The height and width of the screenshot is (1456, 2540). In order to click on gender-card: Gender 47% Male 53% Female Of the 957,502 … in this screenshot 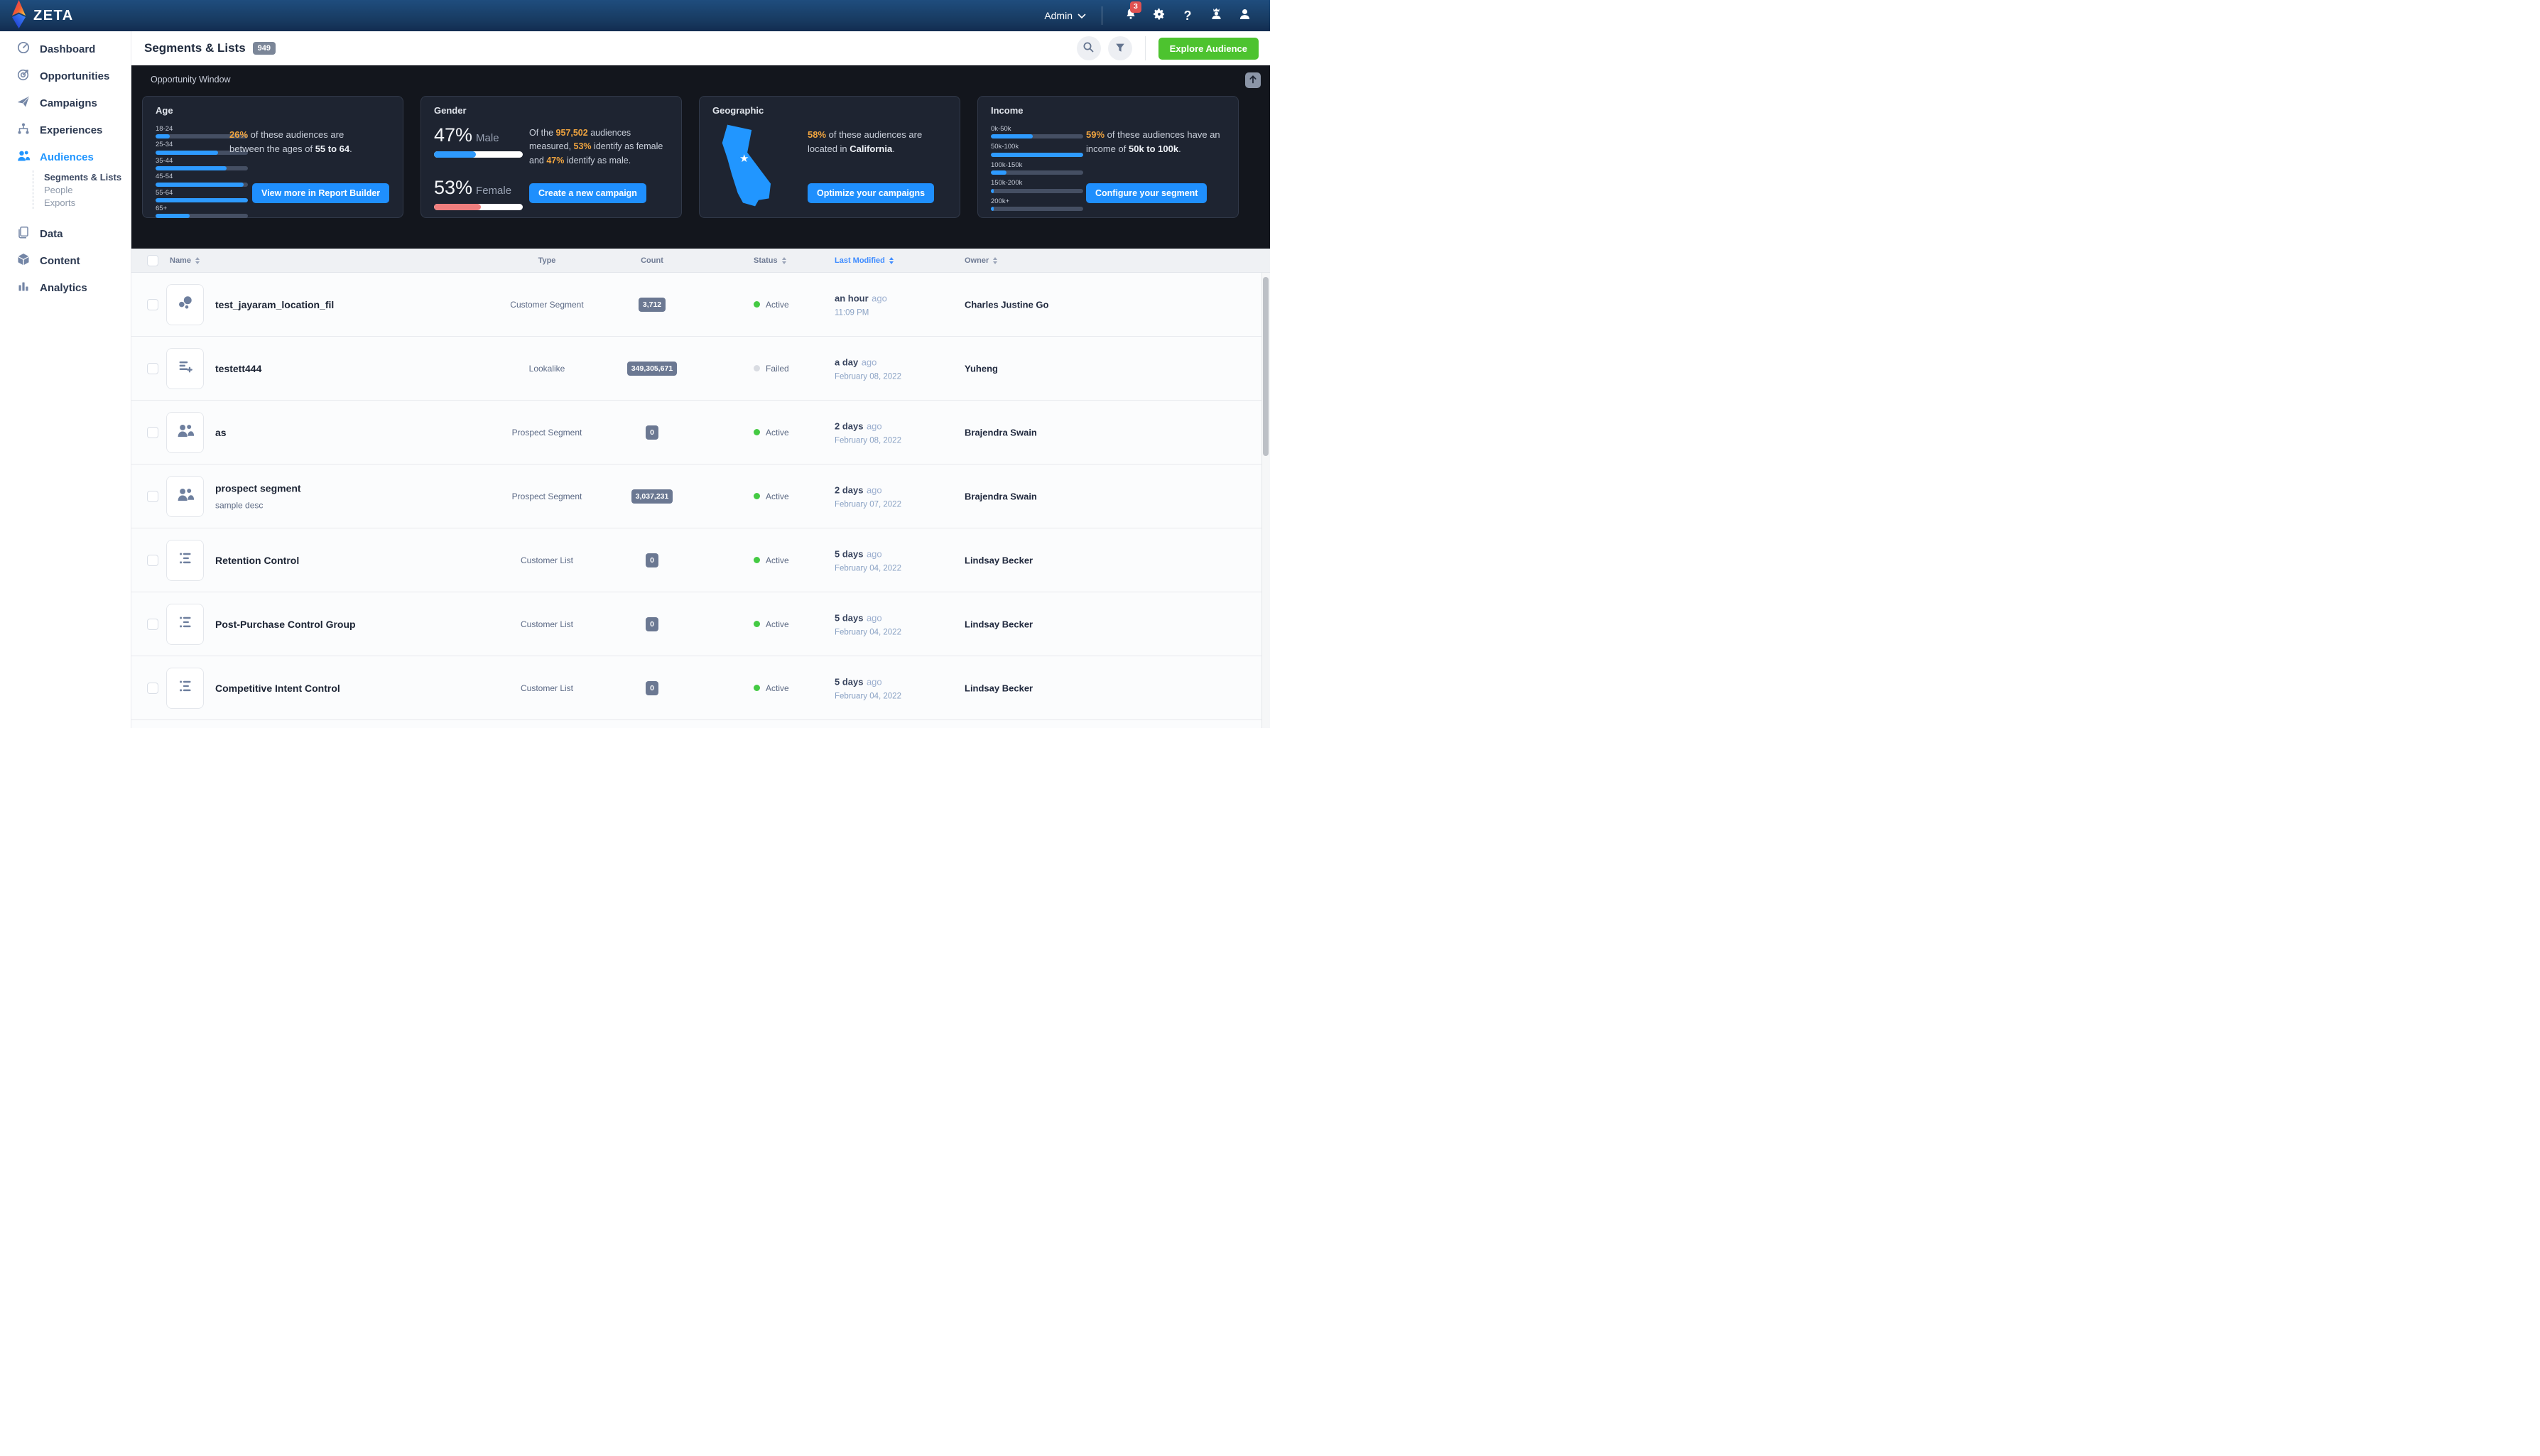, I will do `click(551, 157)`.